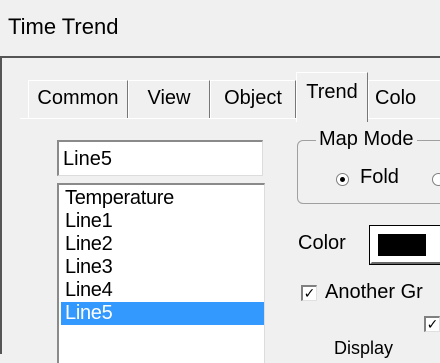  What do you see at coordinates (162, 290) in the screenshot?
I see `list-item: Line4` at bounding box center [162, 290].